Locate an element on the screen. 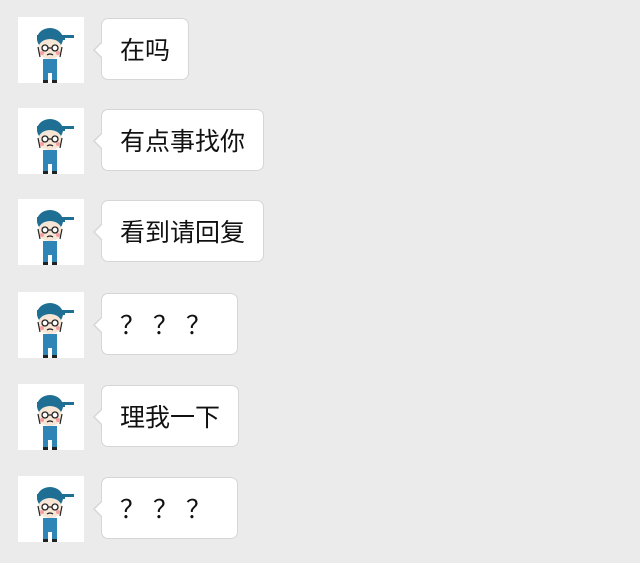 The height and width of the screenshot is (563, 640). message-bubble: 在吗 is located at coordinates (141, 49).